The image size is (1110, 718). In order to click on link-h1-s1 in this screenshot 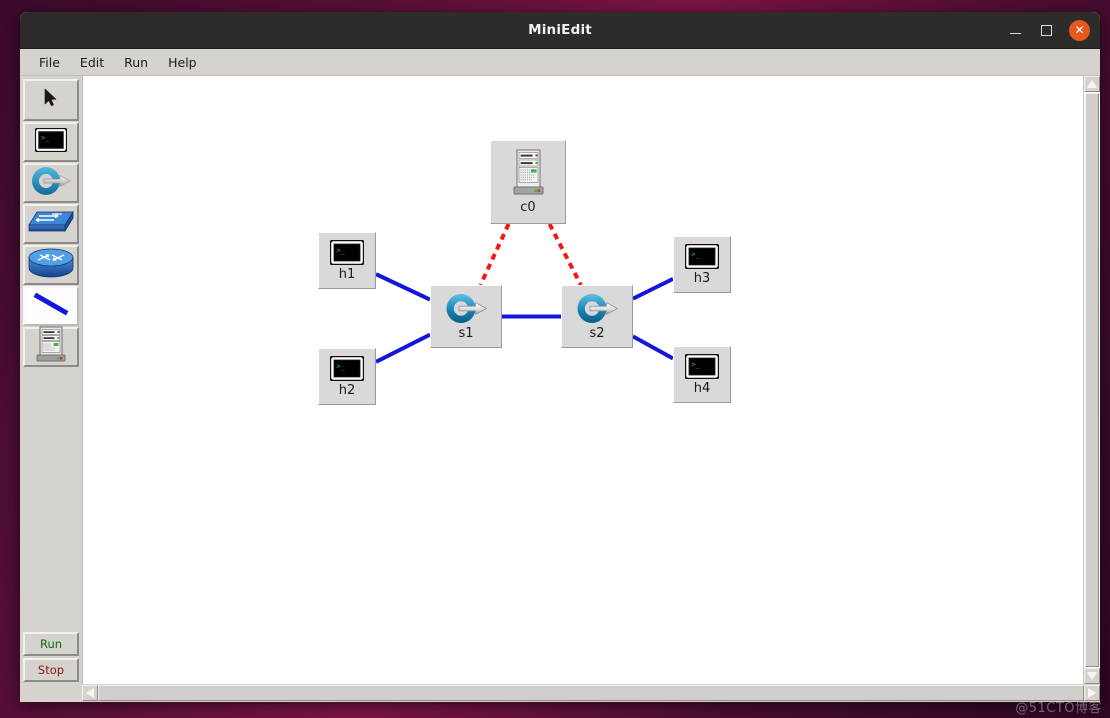, I will do `click(403, 287)`.